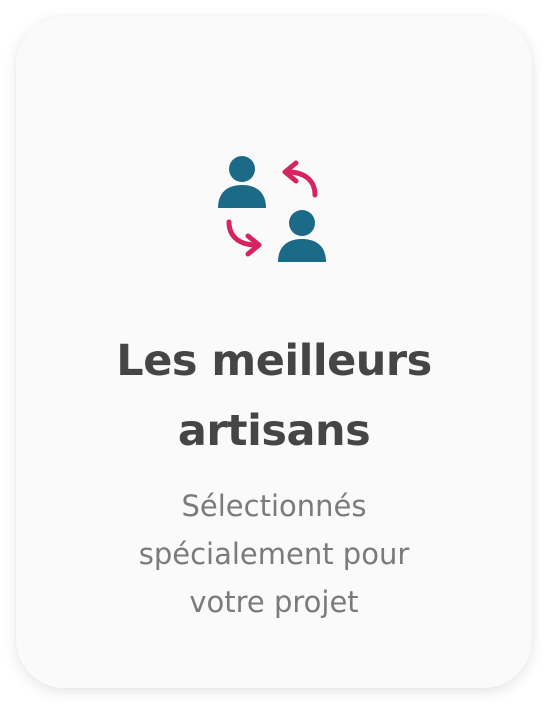 The height and width of the screenshot is (704, 548). I want to click on card-subtitle-line: spécialement pour, so click(274, 554).